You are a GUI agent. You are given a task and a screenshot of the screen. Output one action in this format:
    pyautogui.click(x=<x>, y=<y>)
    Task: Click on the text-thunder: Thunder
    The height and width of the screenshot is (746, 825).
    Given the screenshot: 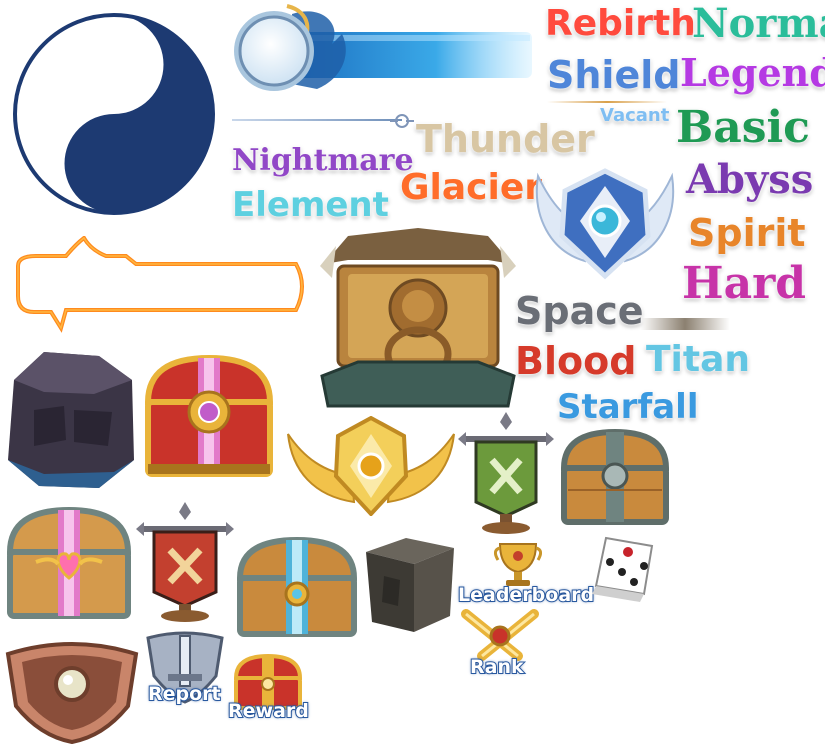 What is the action you would take?
    pyautogui.click(x=505, y=139)
    